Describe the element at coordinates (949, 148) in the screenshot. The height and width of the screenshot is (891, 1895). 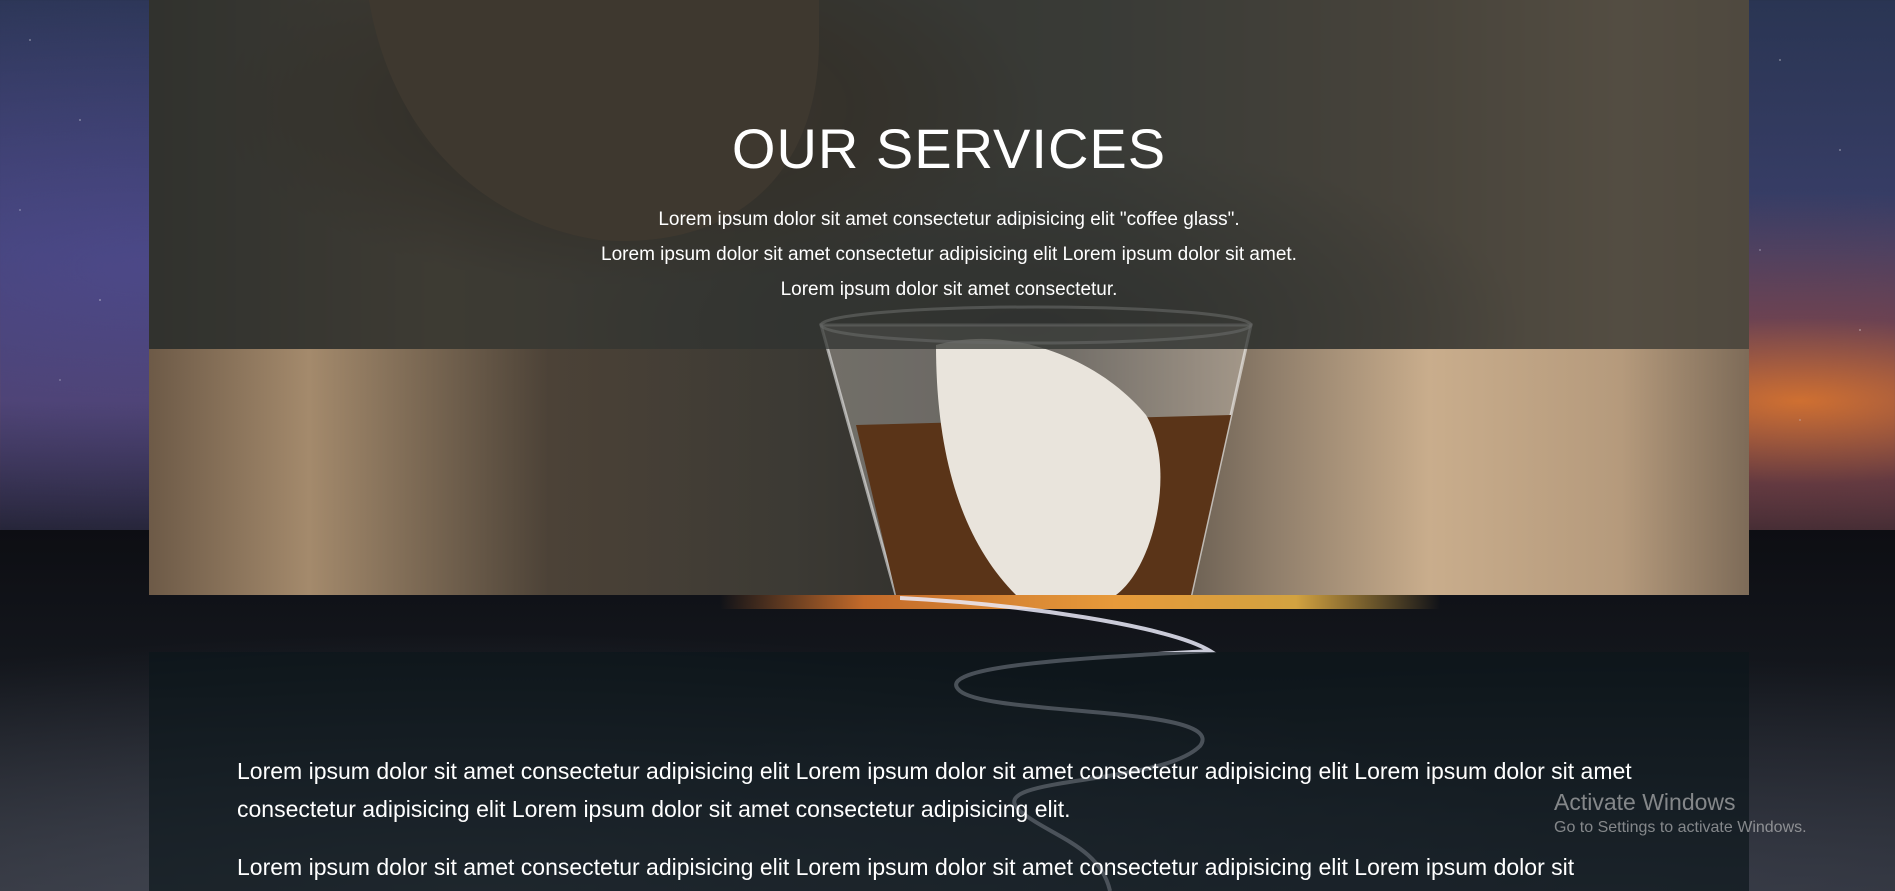
I see `services-title: OUR SERVICES` at that location.